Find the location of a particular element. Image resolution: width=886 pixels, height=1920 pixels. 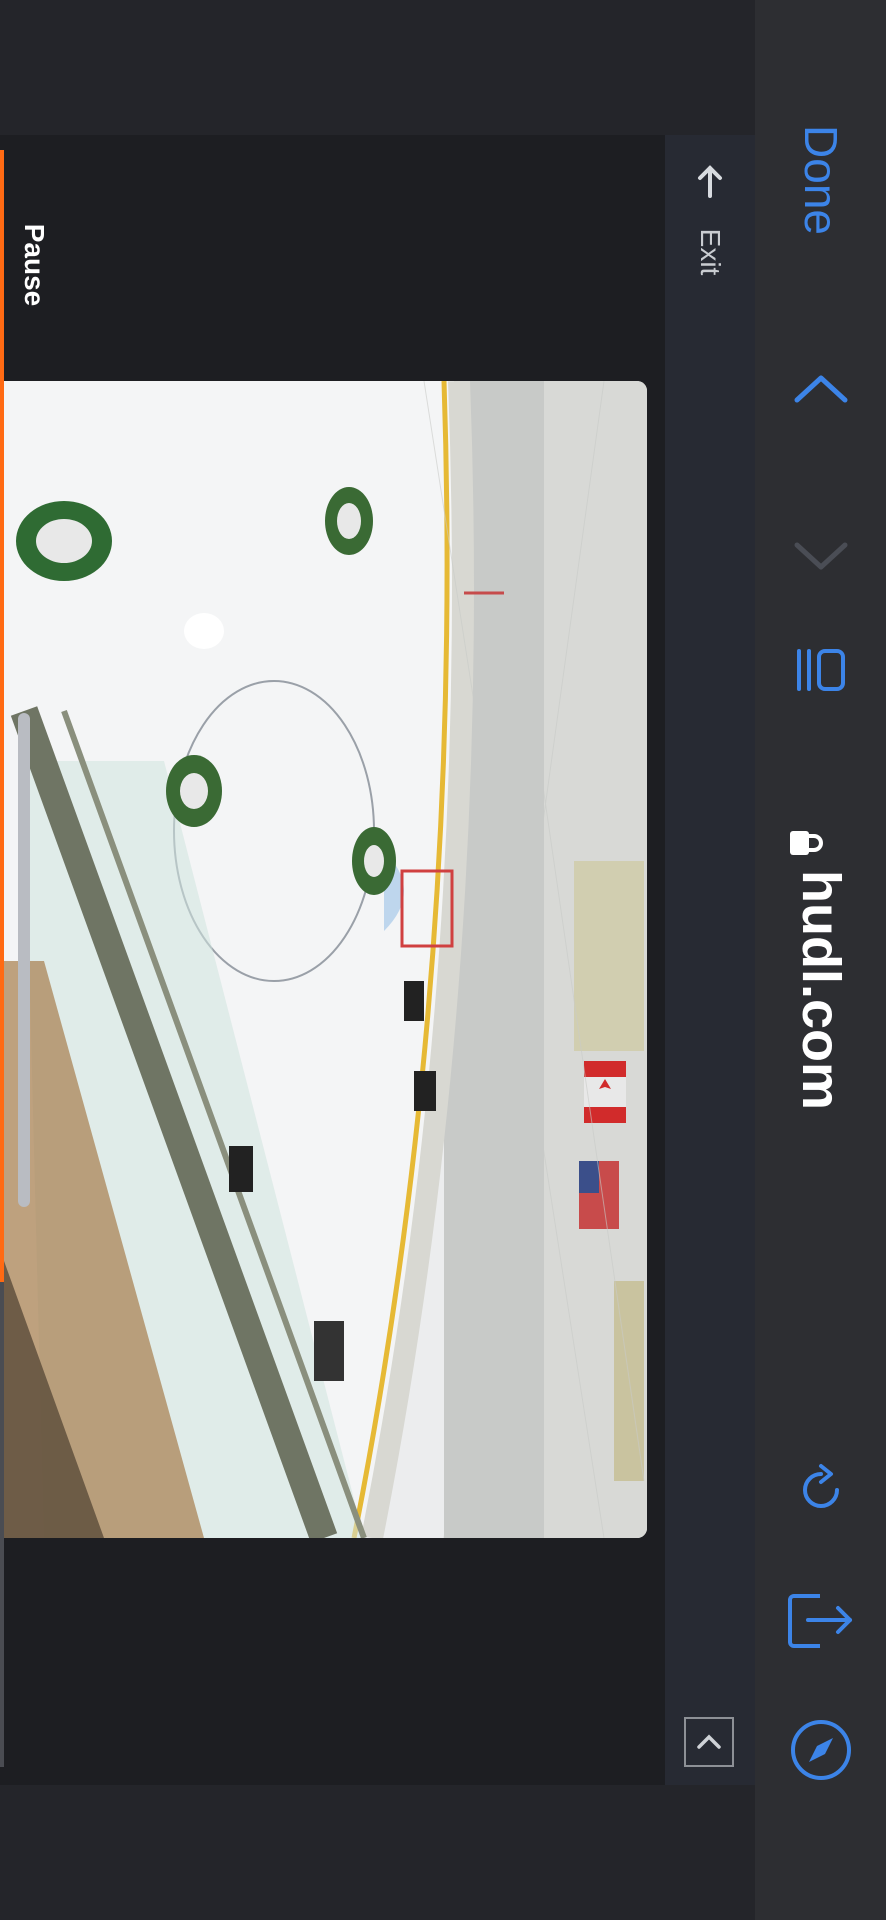

reload-icon is located at coordinates (820, 1486).